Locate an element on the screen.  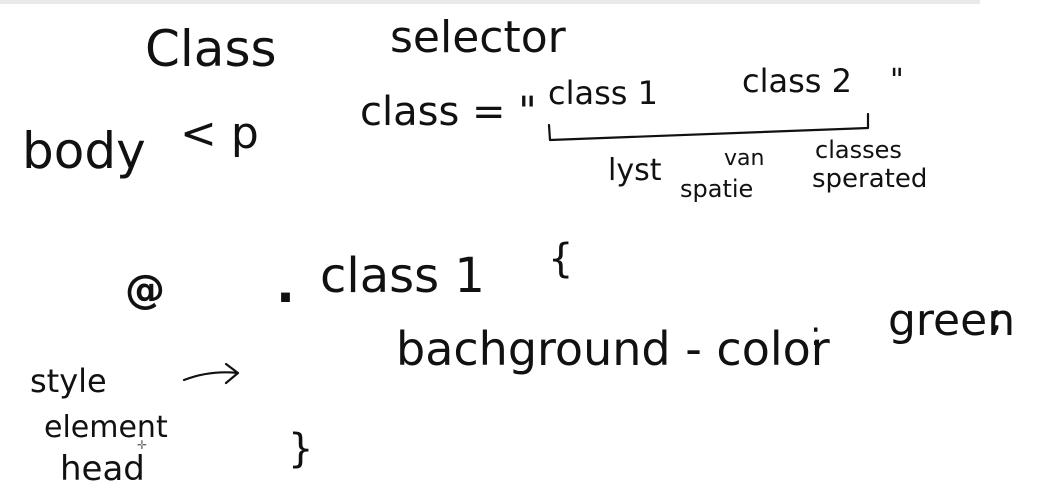
class1-value: class 1 is located at coordinates (603, 93).